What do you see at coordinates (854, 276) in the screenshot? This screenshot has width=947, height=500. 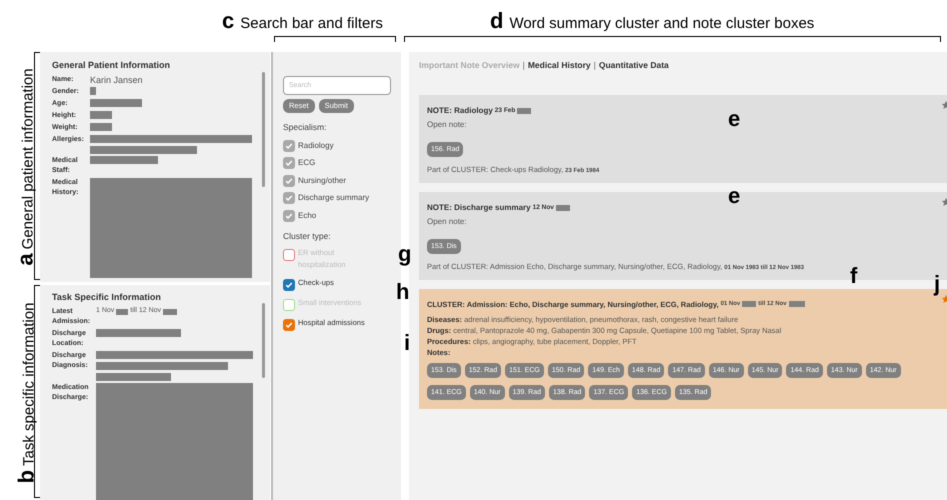 I see `callout-letter: f` at bounding box center [854, 276].